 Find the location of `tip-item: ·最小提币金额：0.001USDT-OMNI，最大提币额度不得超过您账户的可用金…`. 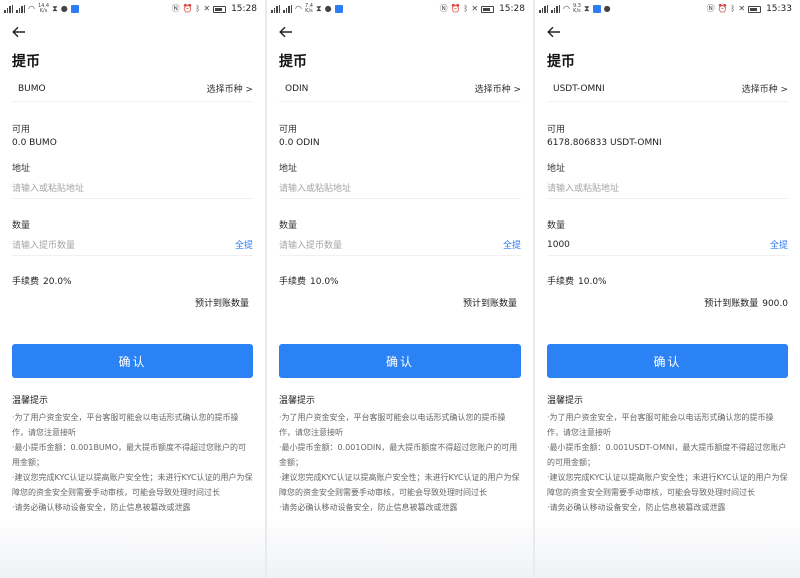

tip-item: ·最小提币金额：0.001USDT-OMNI，最大提币额度不得超过您账户的可用金… is located at coordinates (667, 455).